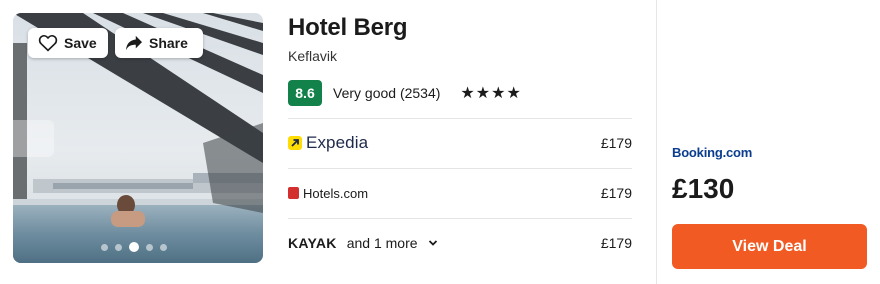  What do you see at coordinates (337, 142) in the screenshot?
I see `provider-name: Expedia` at bounding box center [337, 142].